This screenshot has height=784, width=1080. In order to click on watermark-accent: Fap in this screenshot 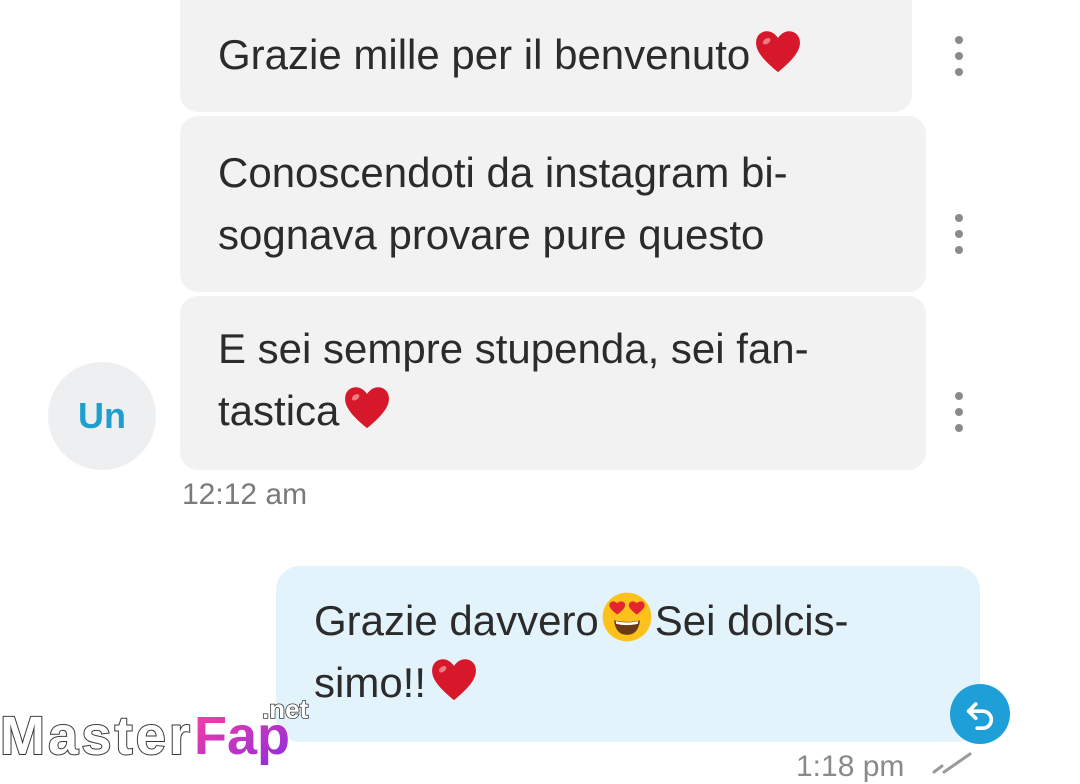, I will do `click(242, 736)`.